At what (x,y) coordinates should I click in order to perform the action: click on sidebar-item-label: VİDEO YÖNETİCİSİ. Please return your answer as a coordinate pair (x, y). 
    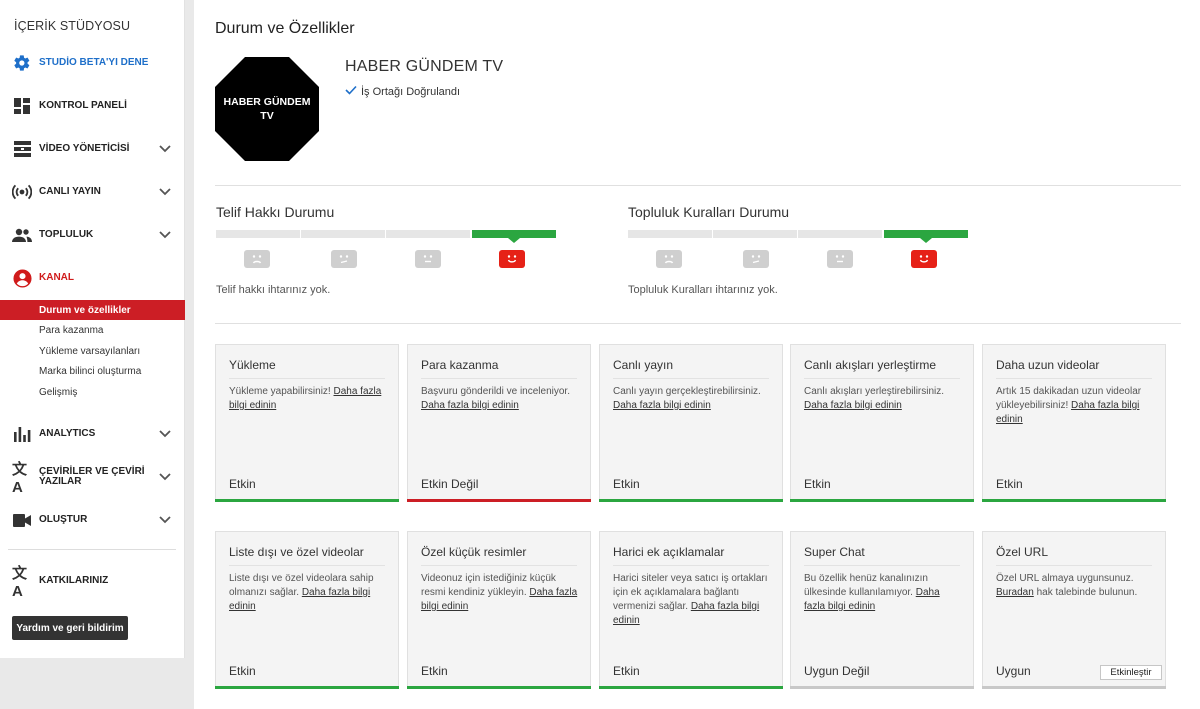
    Looking at the image, I should click on (84, 148).